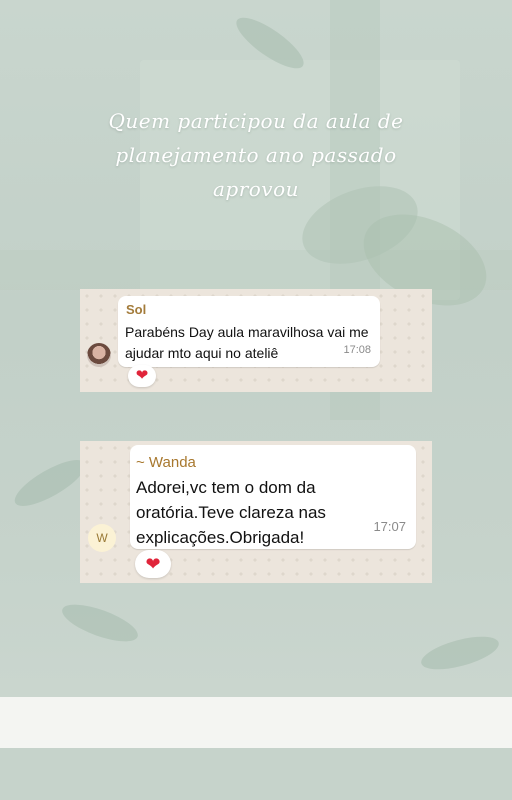  I want to click on avatar, so click(99, 355).